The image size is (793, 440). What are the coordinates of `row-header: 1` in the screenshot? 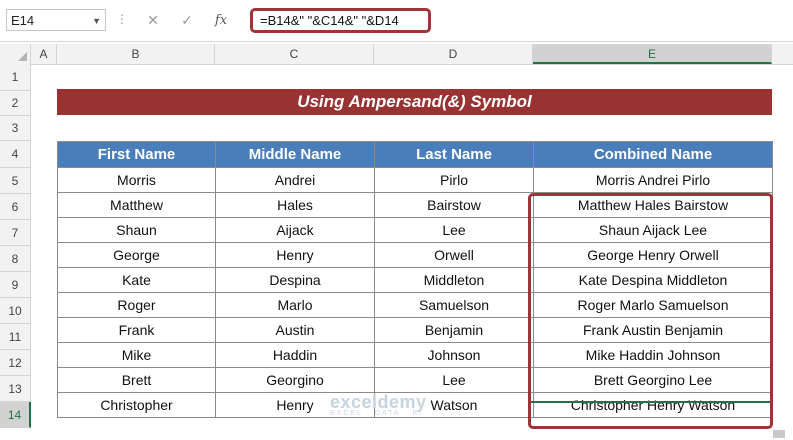 It's located at (15, 77).